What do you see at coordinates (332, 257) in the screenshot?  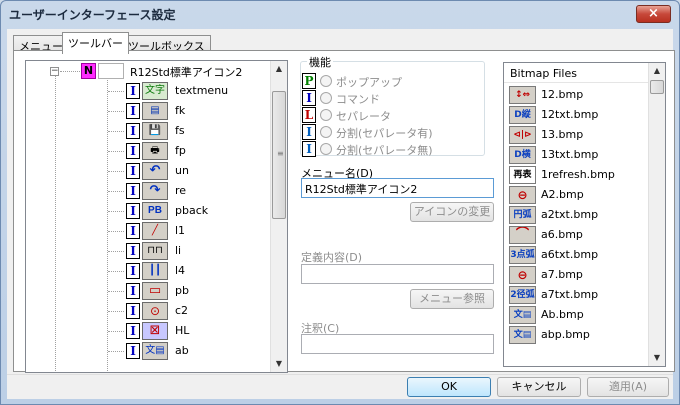 I see `definition-label: 定義内容(D)` at bounding box center [332, 257].